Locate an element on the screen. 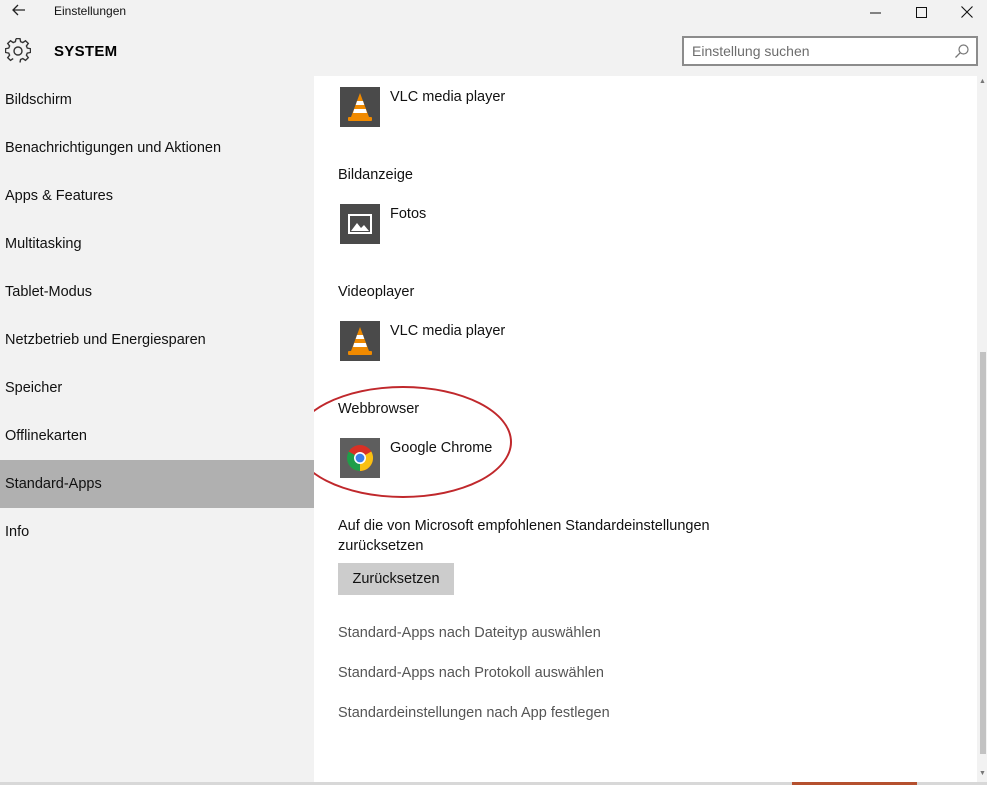 This screenshot has width=987, height=785. arrow-left-icon is located at coordinates (18, 10).